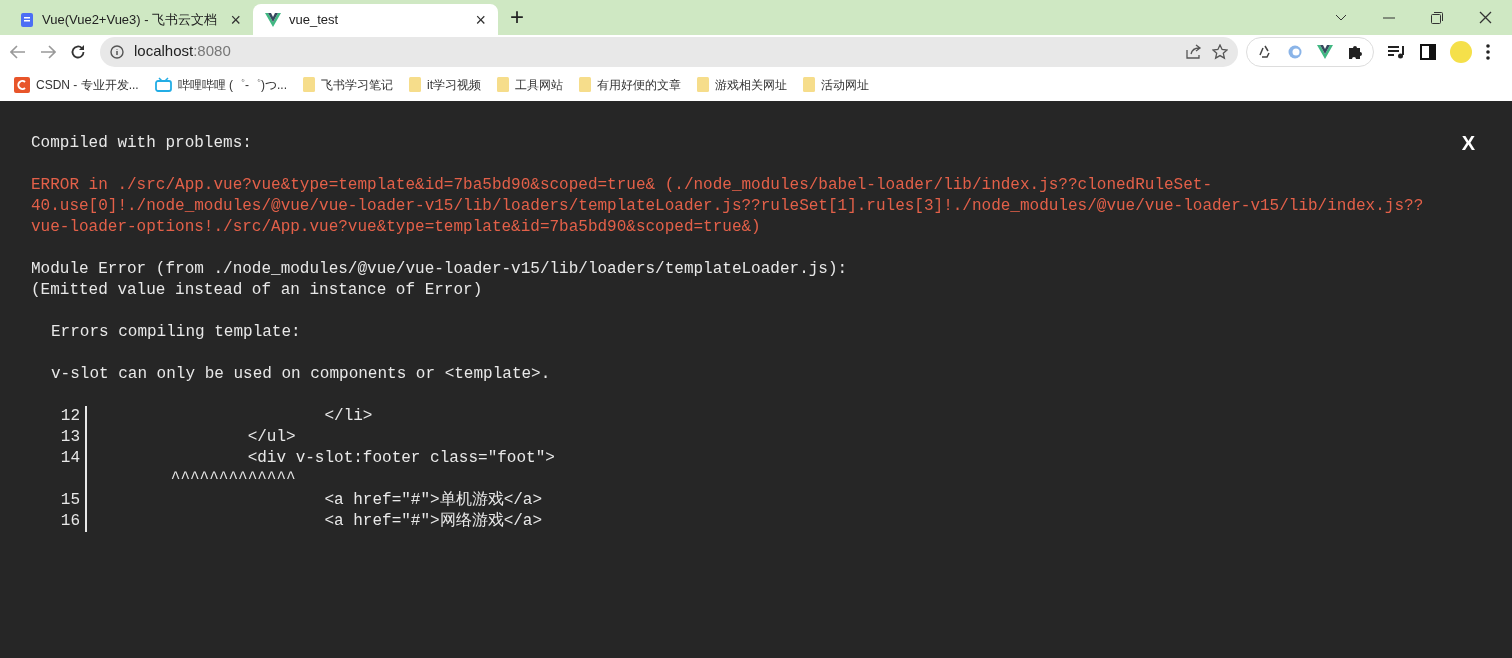  Describe the element at coordinates (78, 51) in the screenshot. I see `reload-icon` at that location.